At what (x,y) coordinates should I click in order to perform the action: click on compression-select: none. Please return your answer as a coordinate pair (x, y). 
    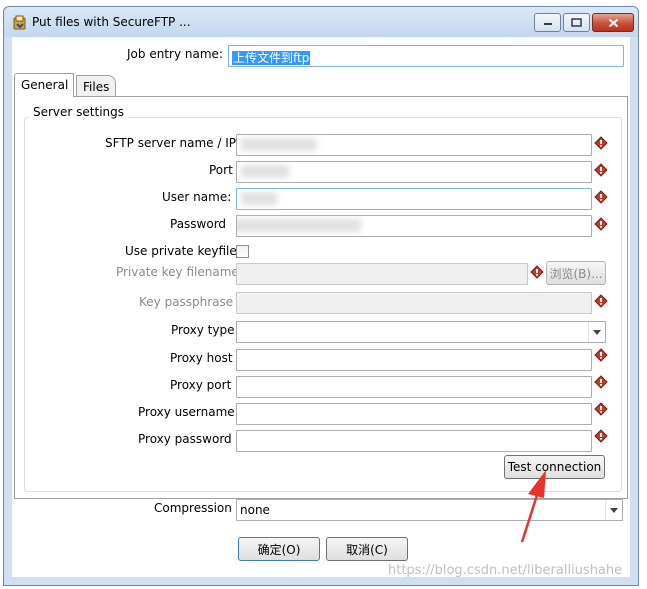
    Looking at the image, I should click on (429, 510).